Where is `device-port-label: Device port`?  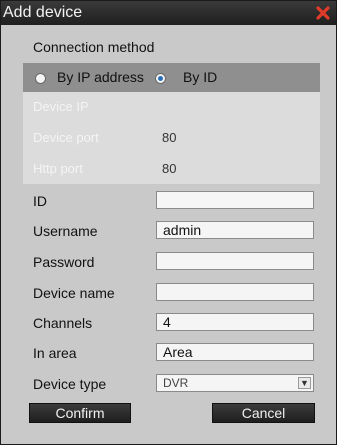
device-port-label: Device port is located at coordinates (66, 137).